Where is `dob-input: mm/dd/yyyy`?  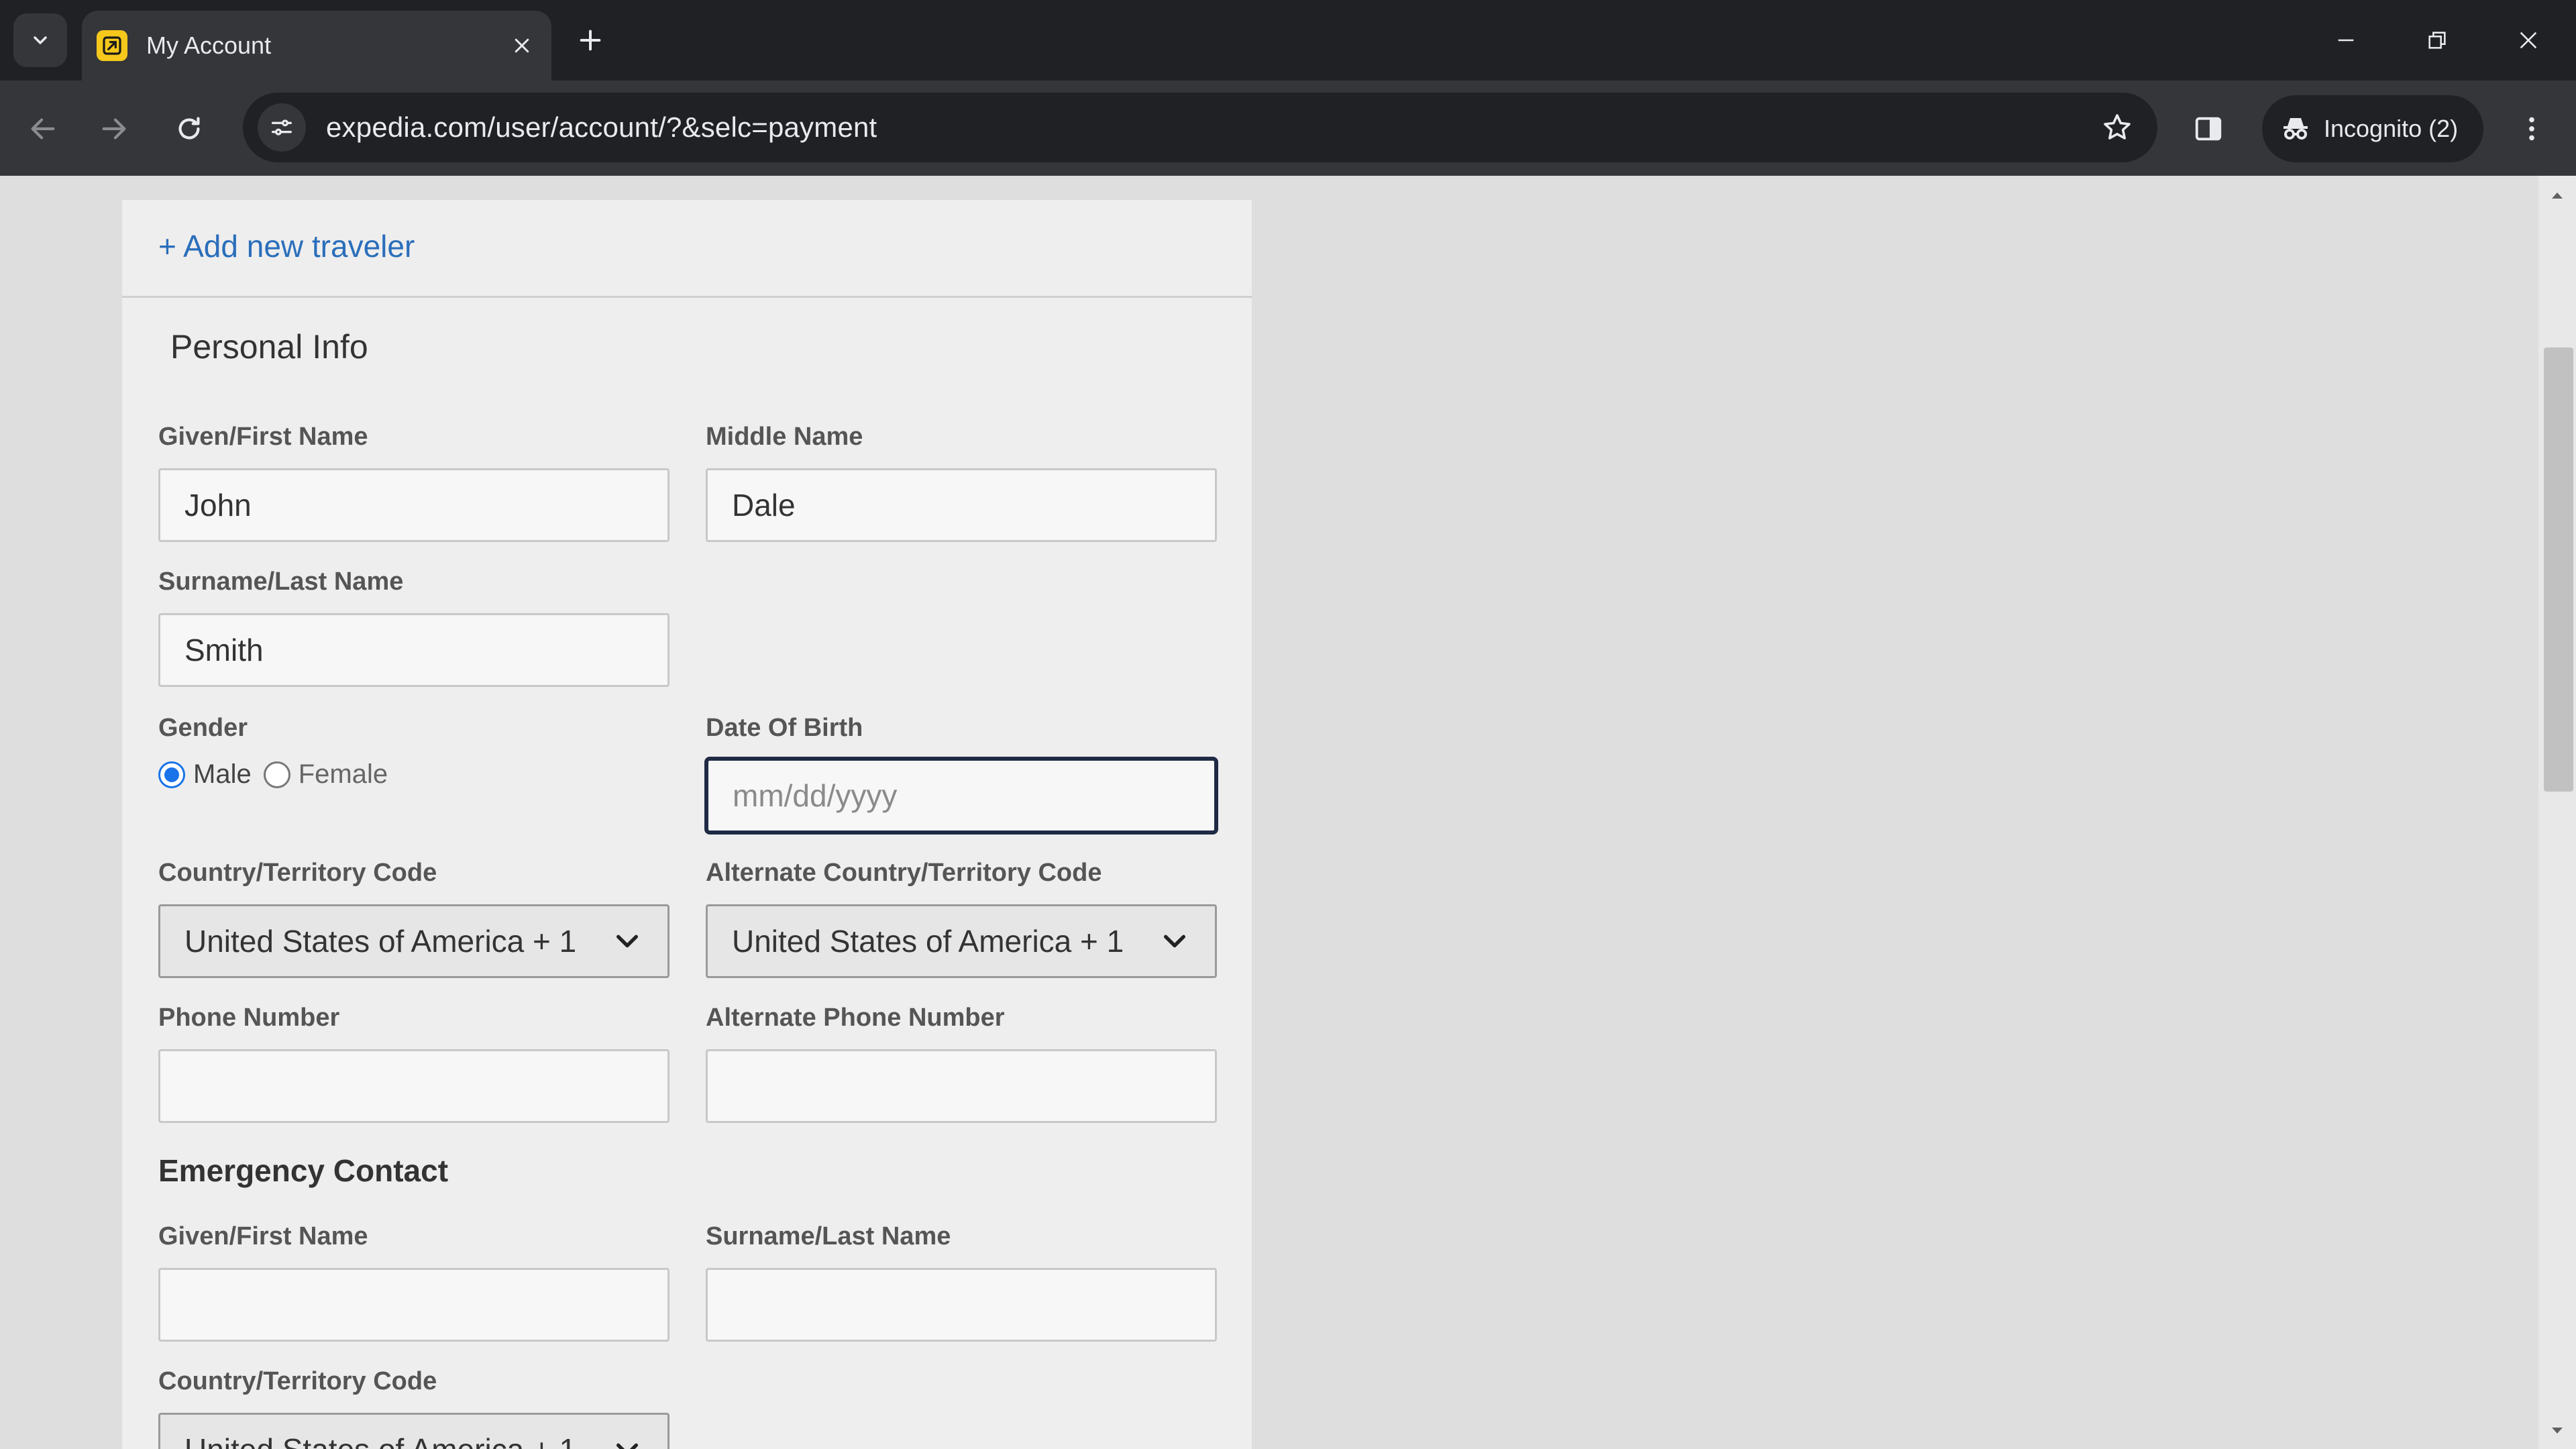 dob-input: mm/dd/yyyy is located at coordinates (961, 796).